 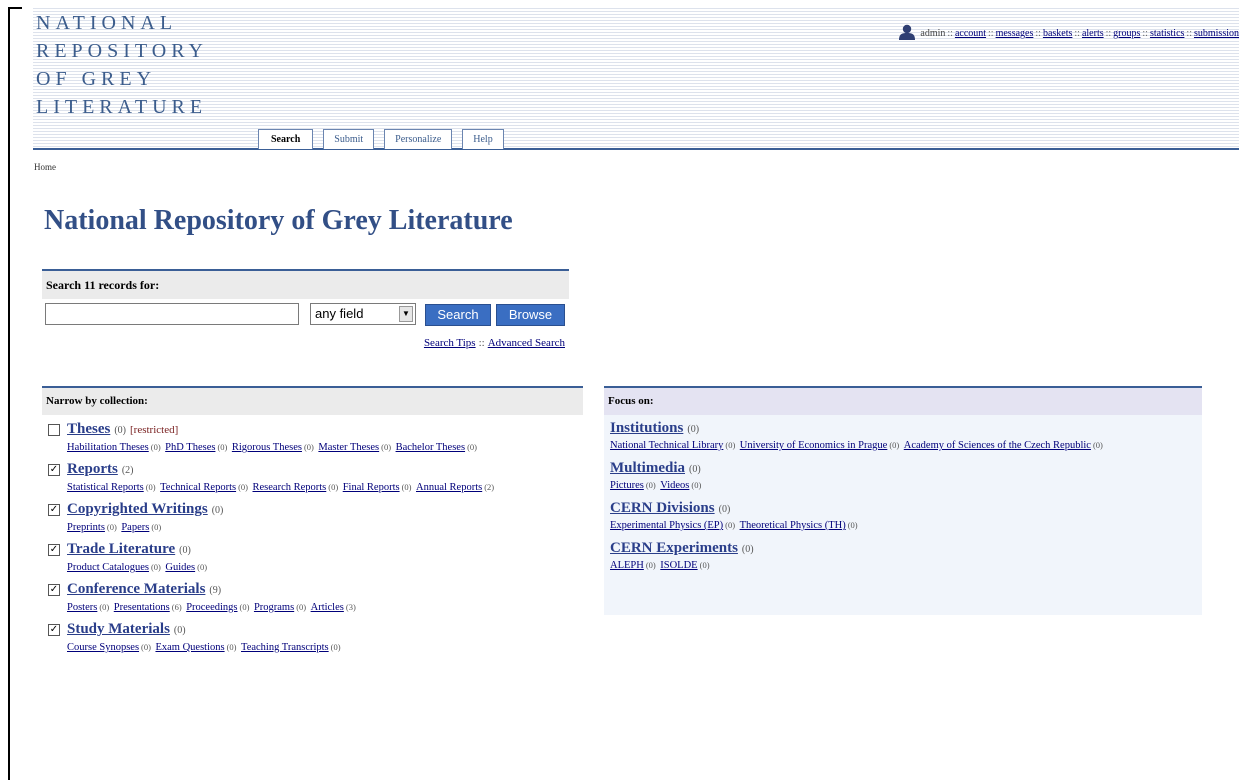 I want to click on subcollection-link: Presentations, so click(x=142, y=607).